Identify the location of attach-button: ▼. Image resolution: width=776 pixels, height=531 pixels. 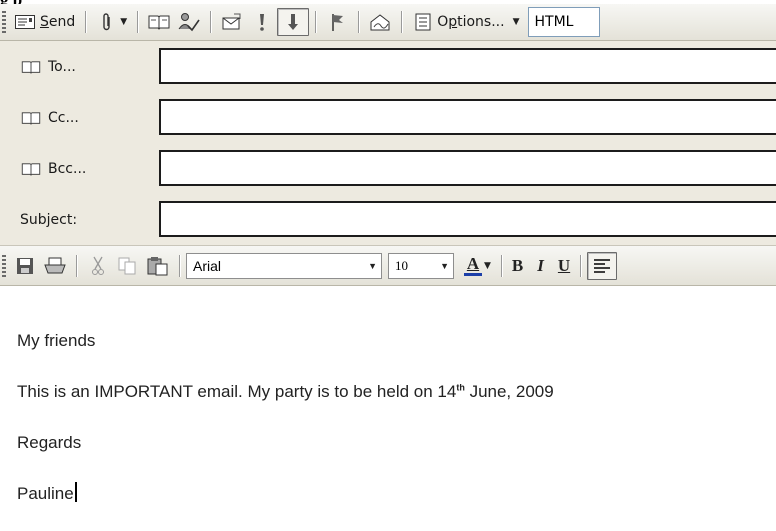
(111, 22).